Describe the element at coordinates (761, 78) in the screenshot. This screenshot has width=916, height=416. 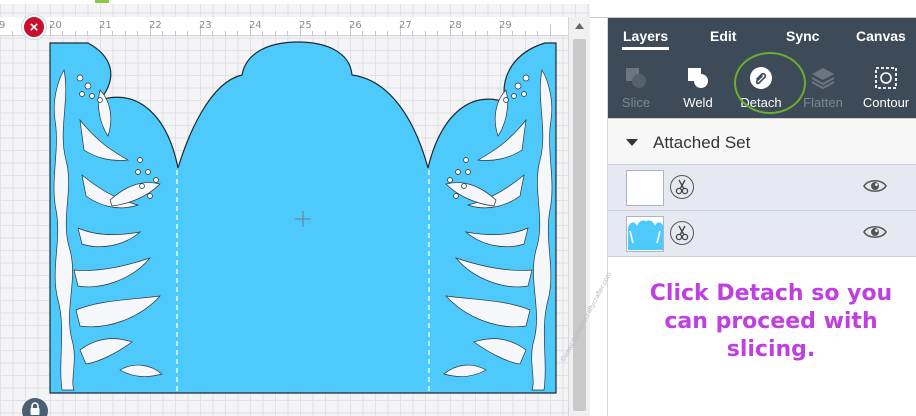
I see `paperclip-icon` at that location.